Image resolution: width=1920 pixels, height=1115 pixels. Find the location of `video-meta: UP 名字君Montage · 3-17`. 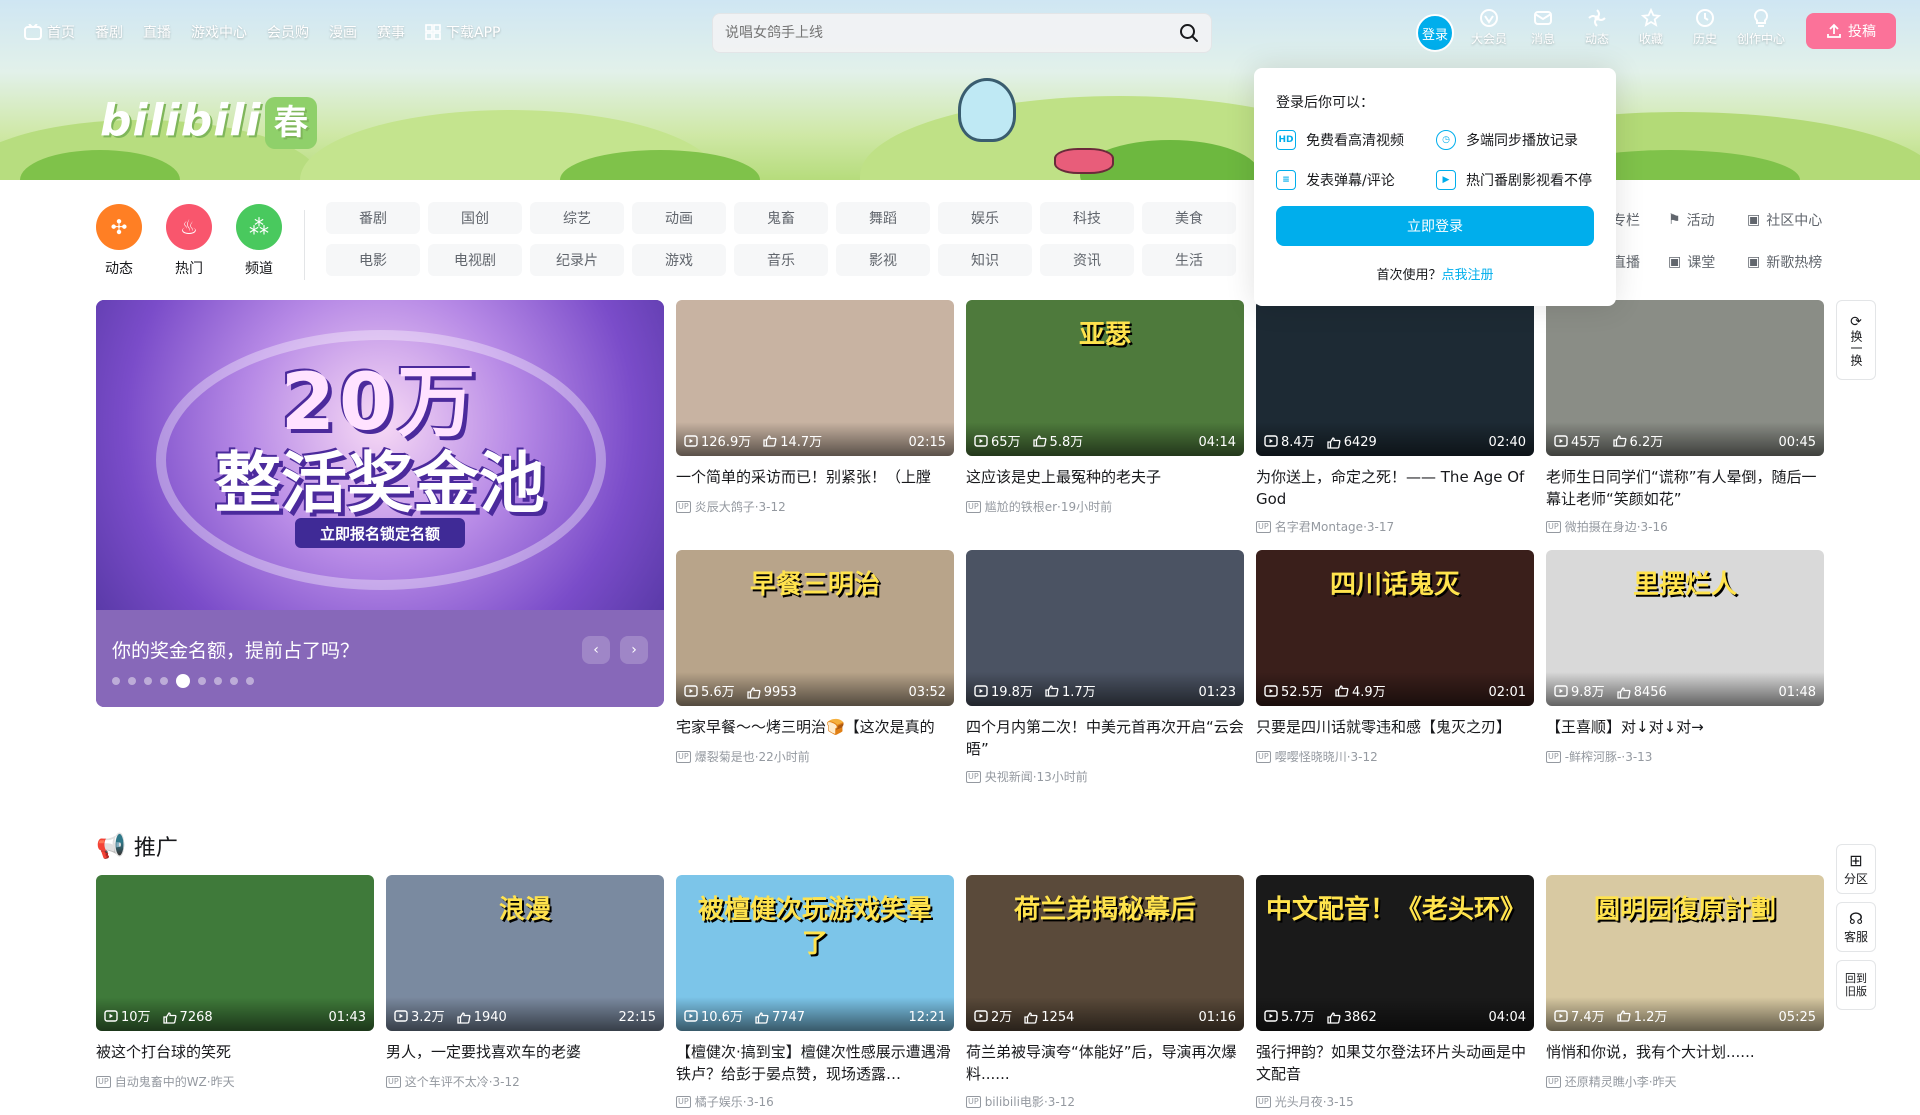

video-meta: UP 名字君Montage · 3-17 is located at coordinates (1395, 526).